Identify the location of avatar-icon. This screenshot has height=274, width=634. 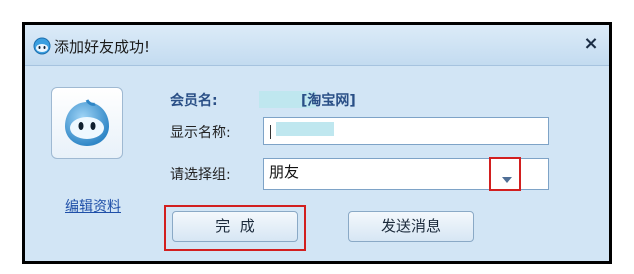
(87, 122).